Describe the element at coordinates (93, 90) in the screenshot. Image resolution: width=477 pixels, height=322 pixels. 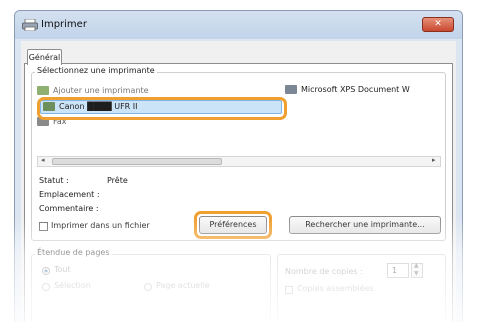
I see `list-item-add-printer: Ajouter une imprimante` at that location.